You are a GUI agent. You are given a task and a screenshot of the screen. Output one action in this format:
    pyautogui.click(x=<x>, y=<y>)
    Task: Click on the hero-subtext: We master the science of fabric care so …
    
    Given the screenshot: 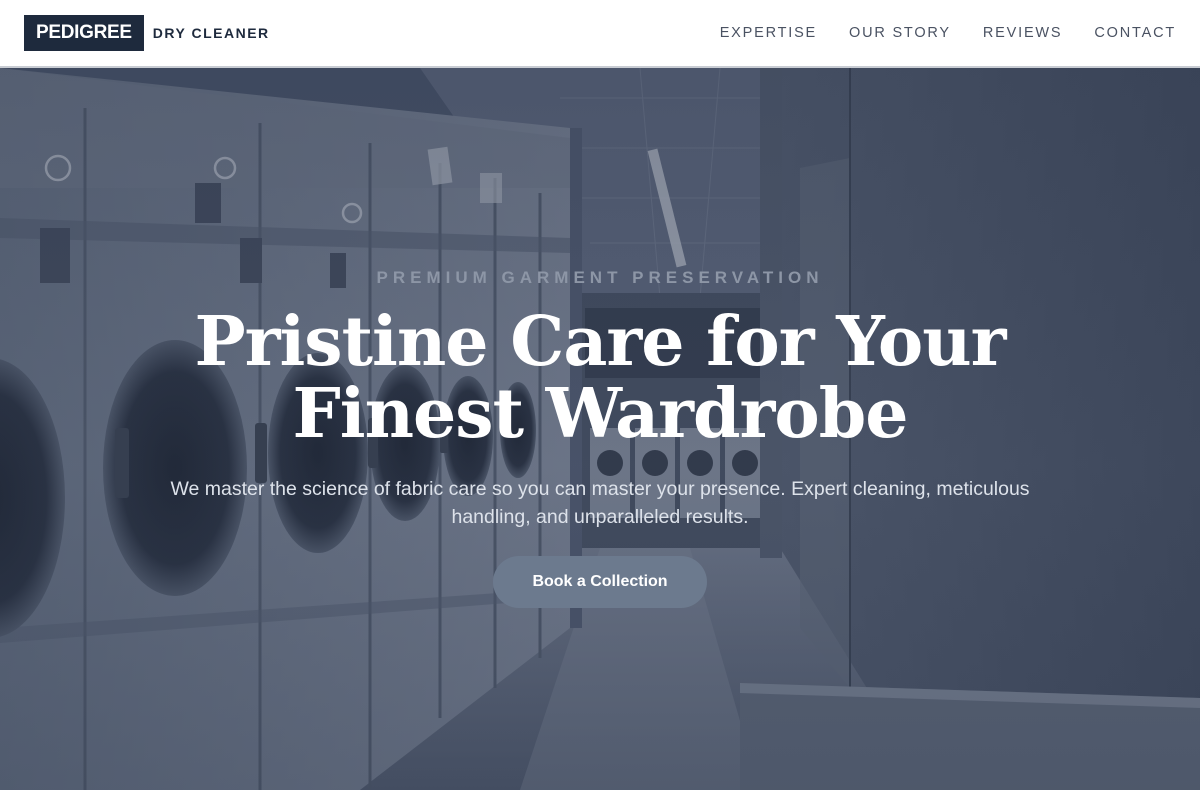 What is the action you would take?
    pyautogui.click(x=600, y=503)
    